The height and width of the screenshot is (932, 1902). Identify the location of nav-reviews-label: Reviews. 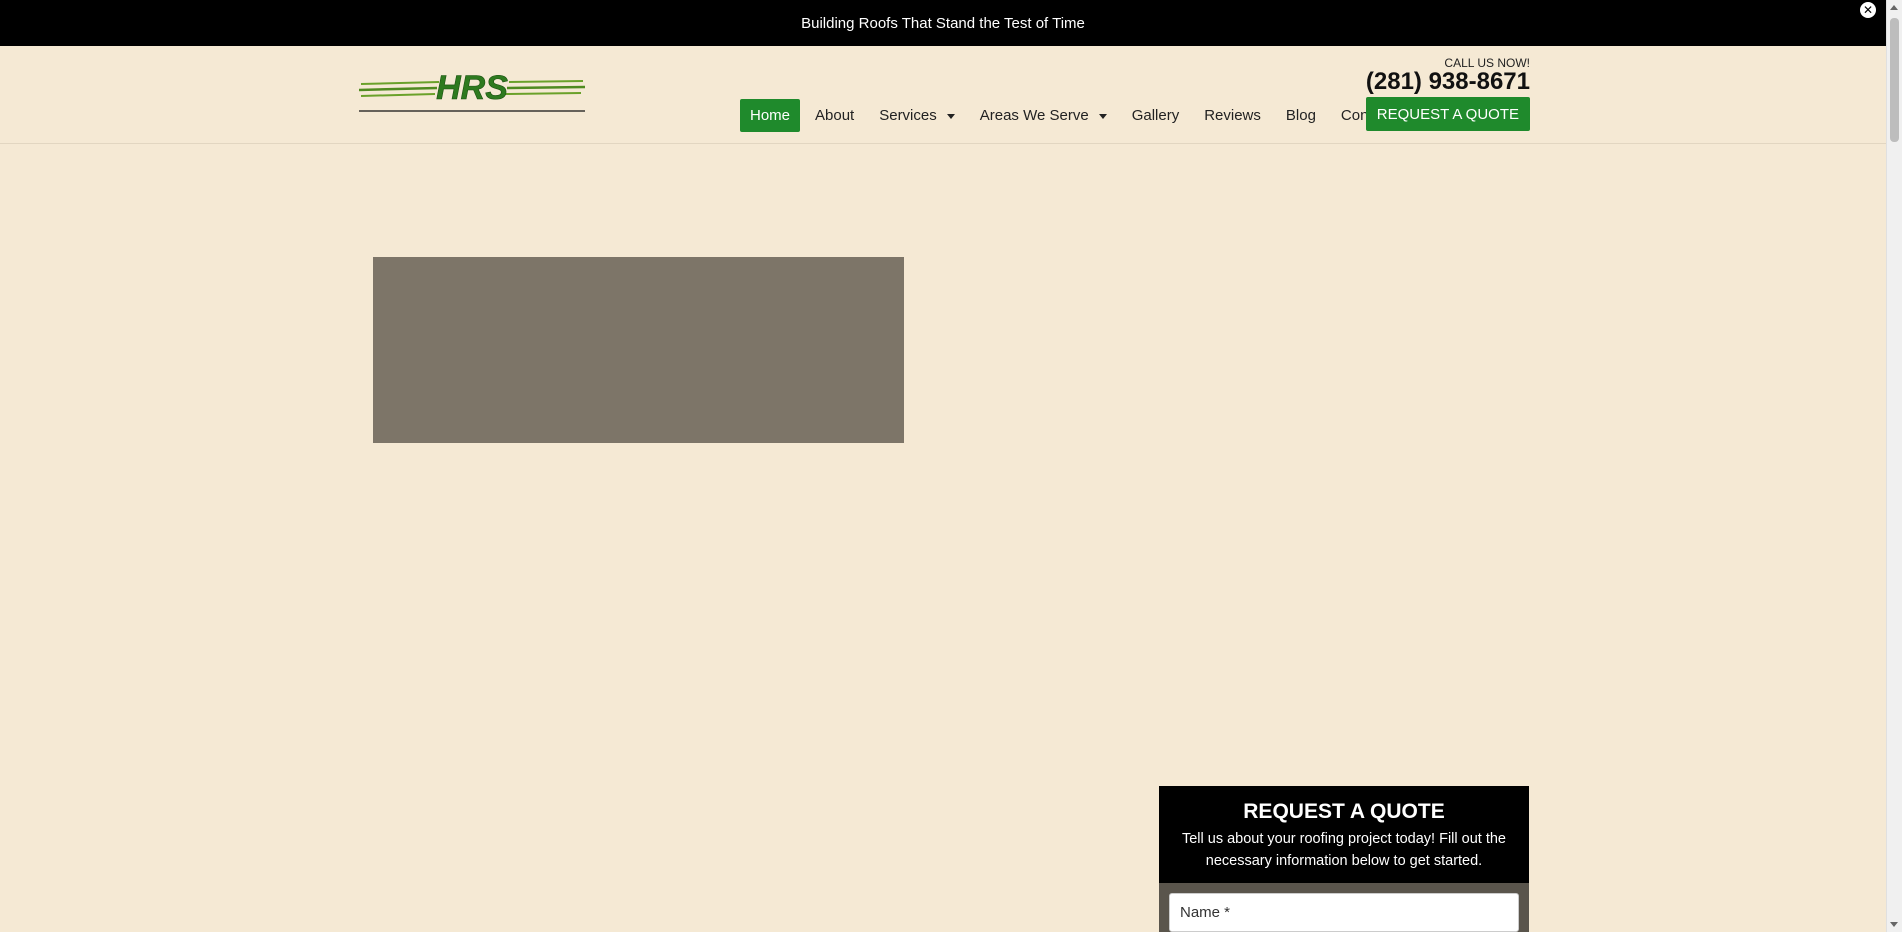
(1232, 115).